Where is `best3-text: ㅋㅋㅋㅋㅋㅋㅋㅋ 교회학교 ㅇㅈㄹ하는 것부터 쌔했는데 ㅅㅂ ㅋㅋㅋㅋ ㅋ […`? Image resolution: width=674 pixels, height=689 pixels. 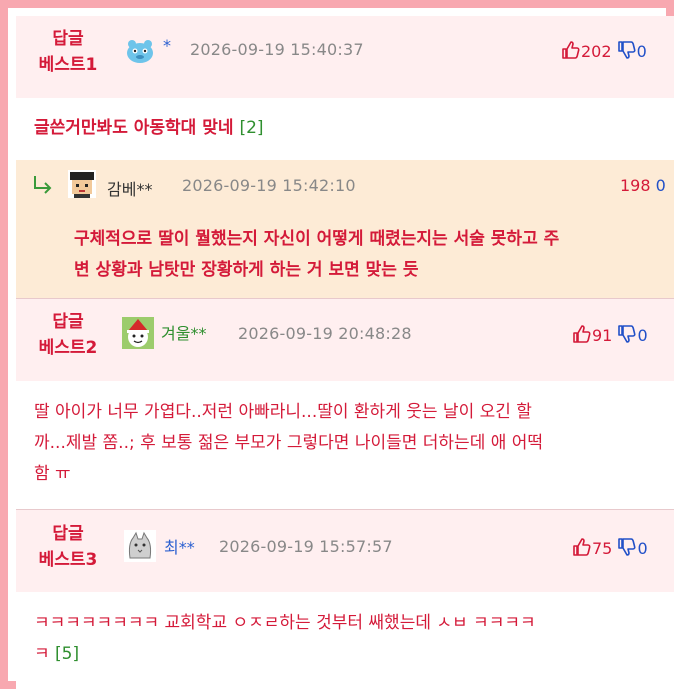 best3-text: ㅋㅋㅋㅋㅋㅋㅋㅋ 교회학교 ㅇㅈㄹ하는 것부터 쌔했는데 ㅅㅂ ㅋㅋㅋㅋ ㅋ [… is located at coordinates (285, 638).